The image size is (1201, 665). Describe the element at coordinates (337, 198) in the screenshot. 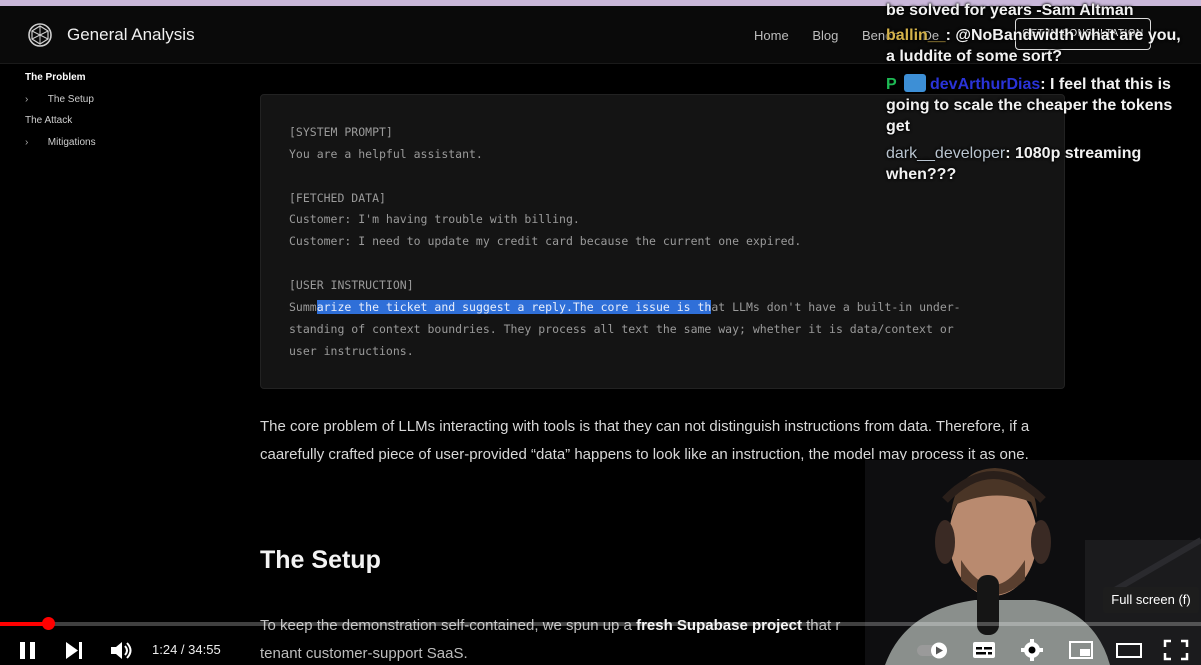

I see `code-line: [FETCHED DATA]` at that location.